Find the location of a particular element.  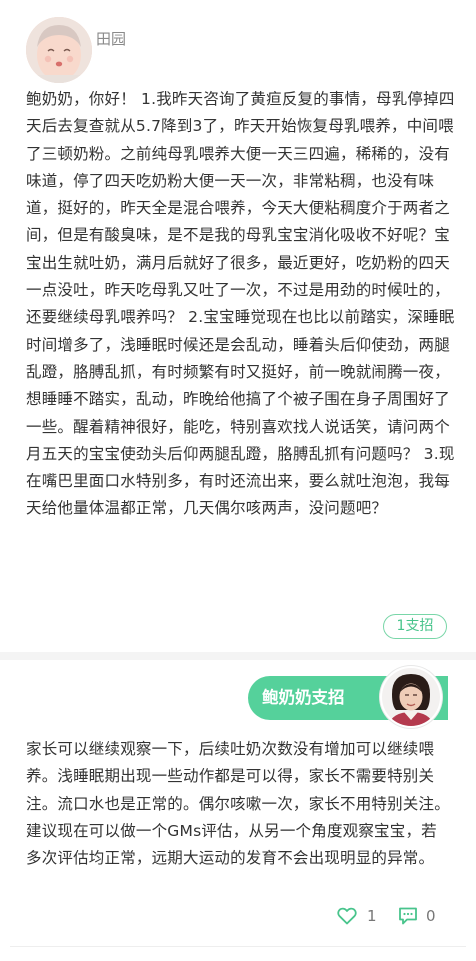

doctor-avatar is located at coordinates (411, 697).